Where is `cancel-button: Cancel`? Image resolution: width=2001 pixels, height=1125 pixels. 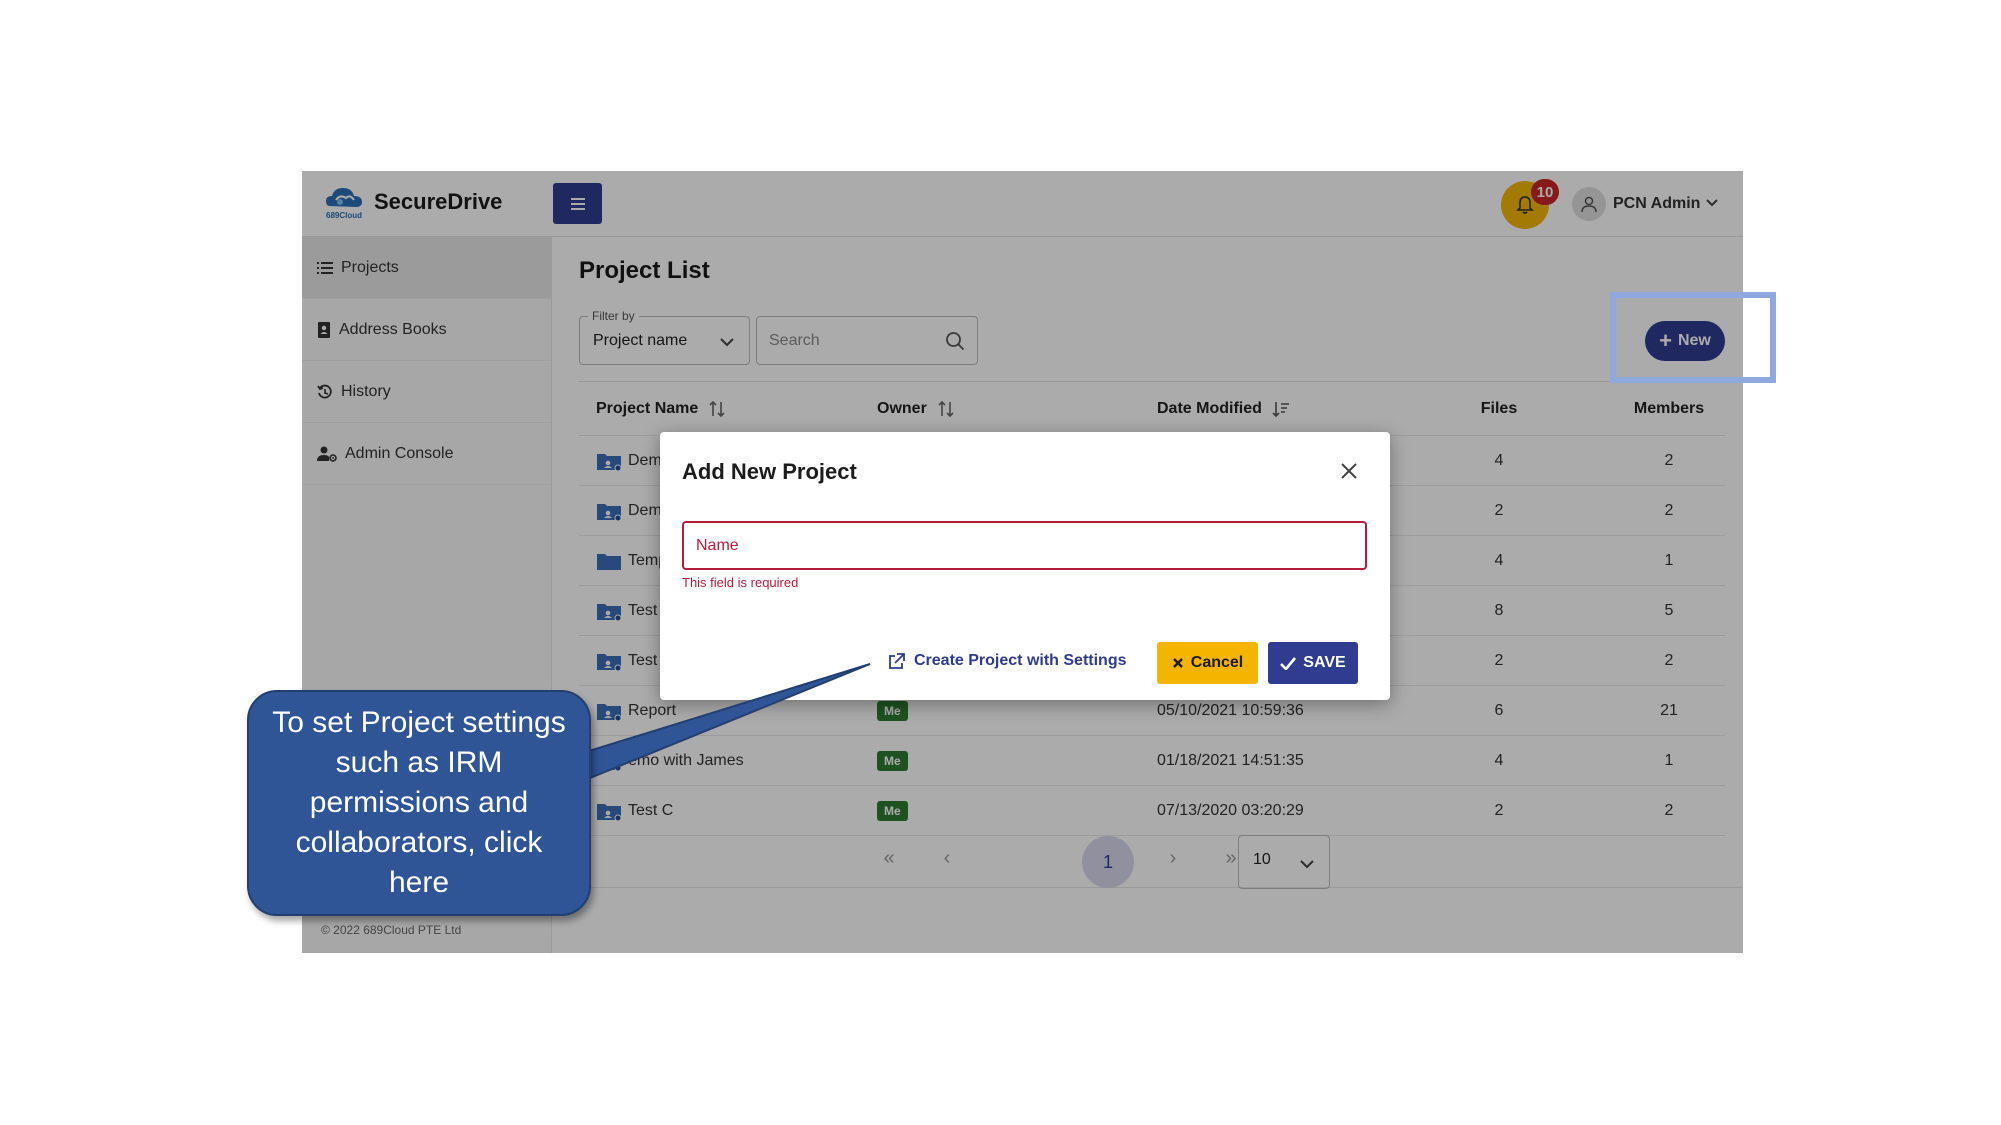 cancel-button: Cancel is located at coordinates (1207, 663).